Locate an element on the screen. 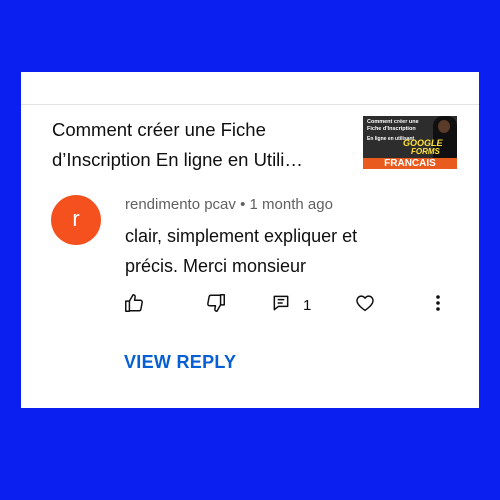 Image resolution: width=500 pixels, height=500 pixels. comment-icon is located at coordinates (281, 305).